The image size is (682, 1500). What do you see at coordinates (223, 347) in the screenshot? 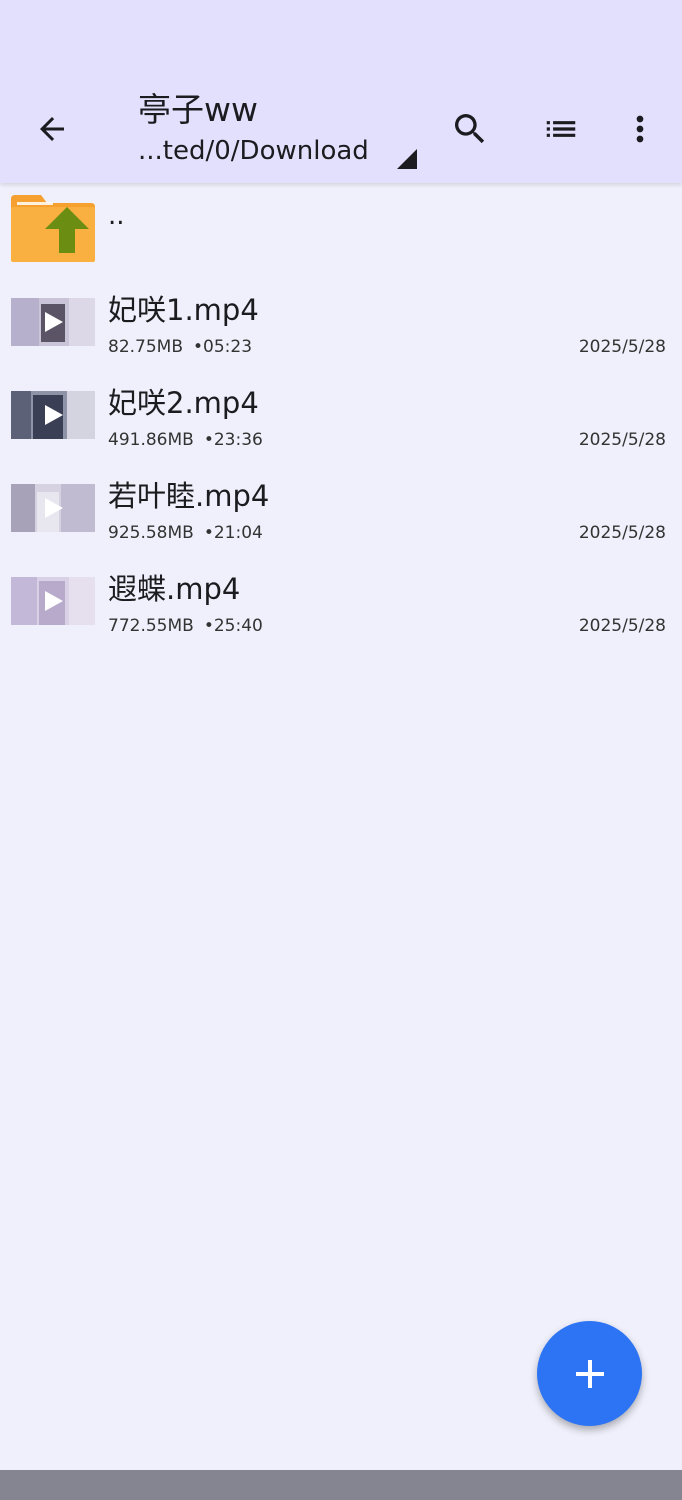
I see `file-duration: •05:23` at bounding box center [223, 347].